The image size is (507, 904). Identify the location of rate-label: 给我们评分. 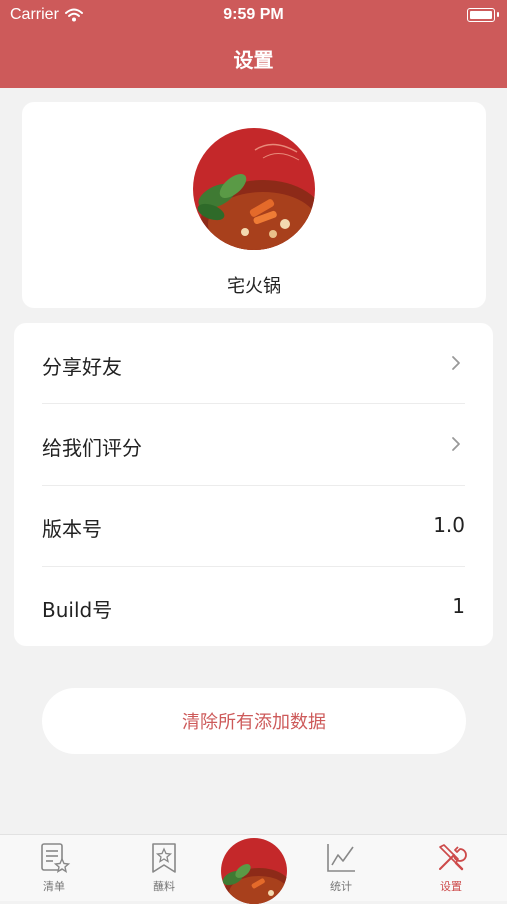
(92, 448).